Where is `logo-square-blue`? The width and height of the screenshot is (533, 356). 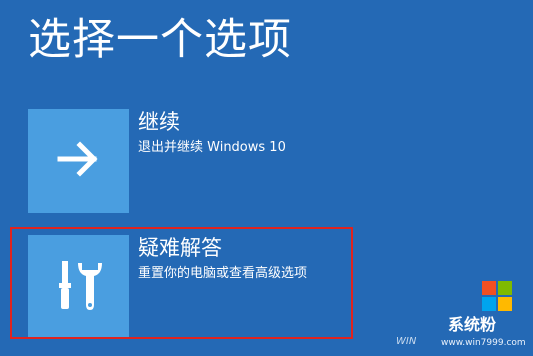
logo-square-blue is located at coordinates (489, 304).